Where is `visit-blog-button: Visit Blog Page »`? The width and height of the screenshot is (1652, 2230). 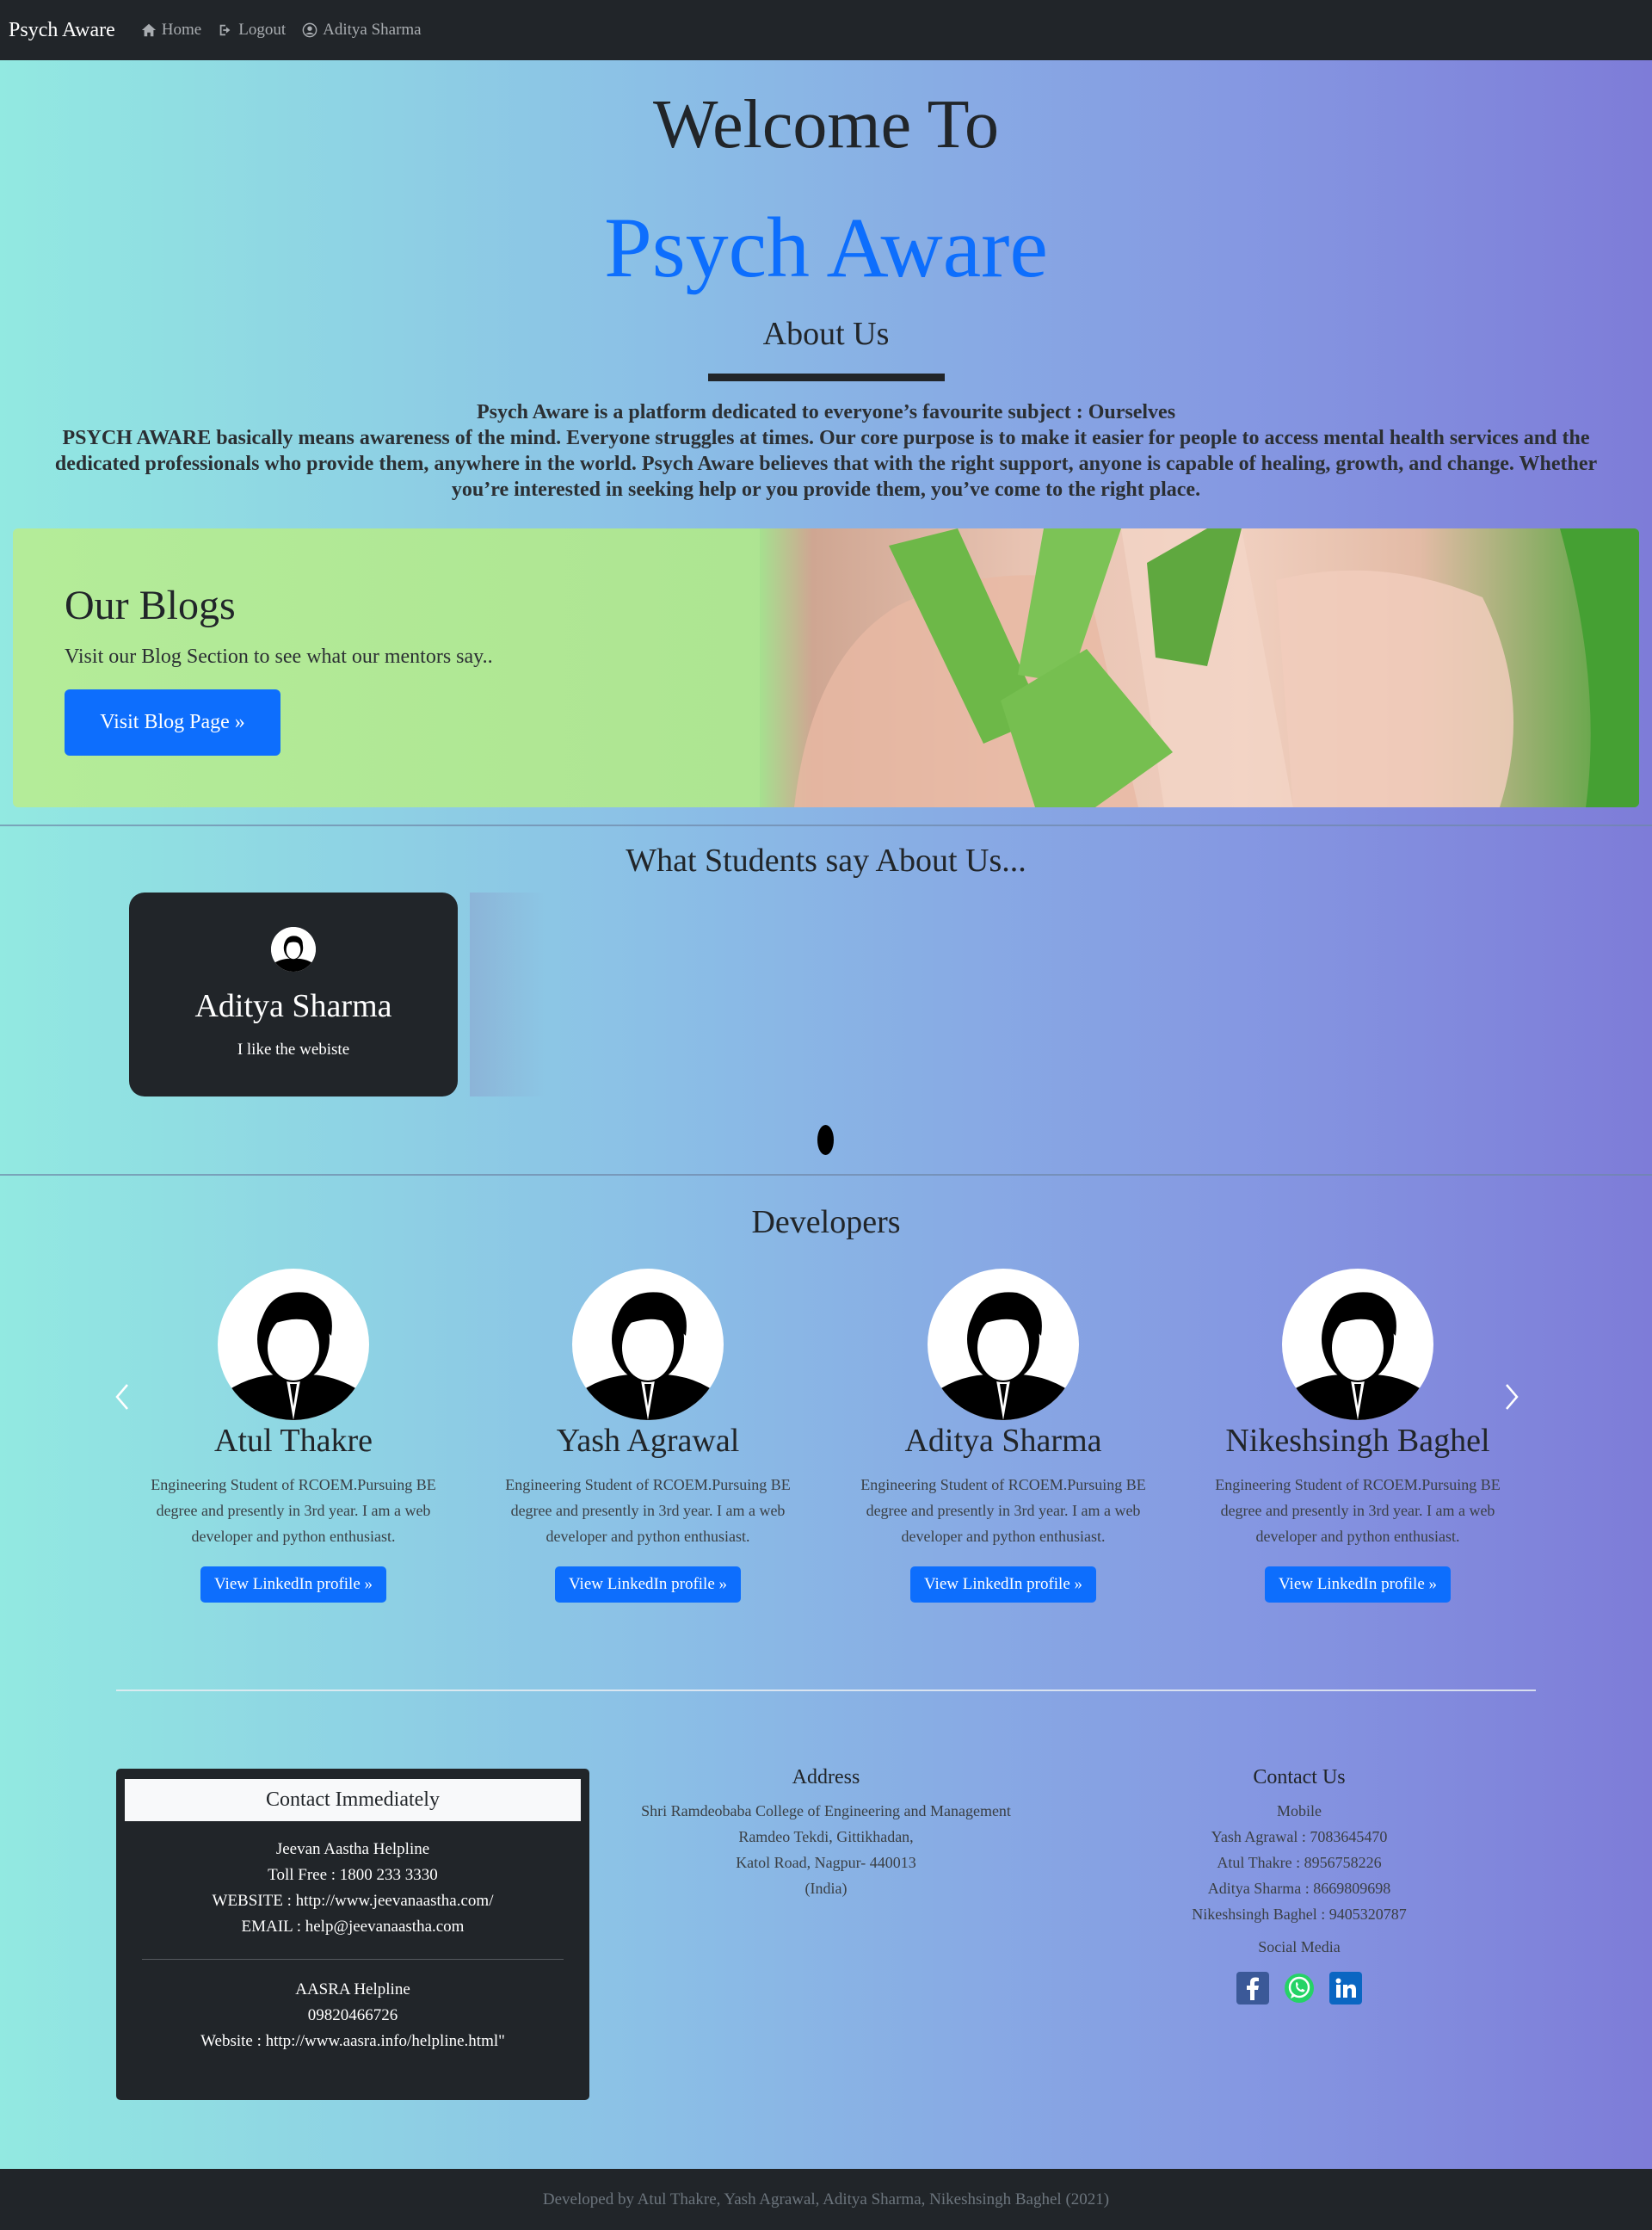
visit-blog-button: Visit Blog Page » is located at coordinates (172, 722).